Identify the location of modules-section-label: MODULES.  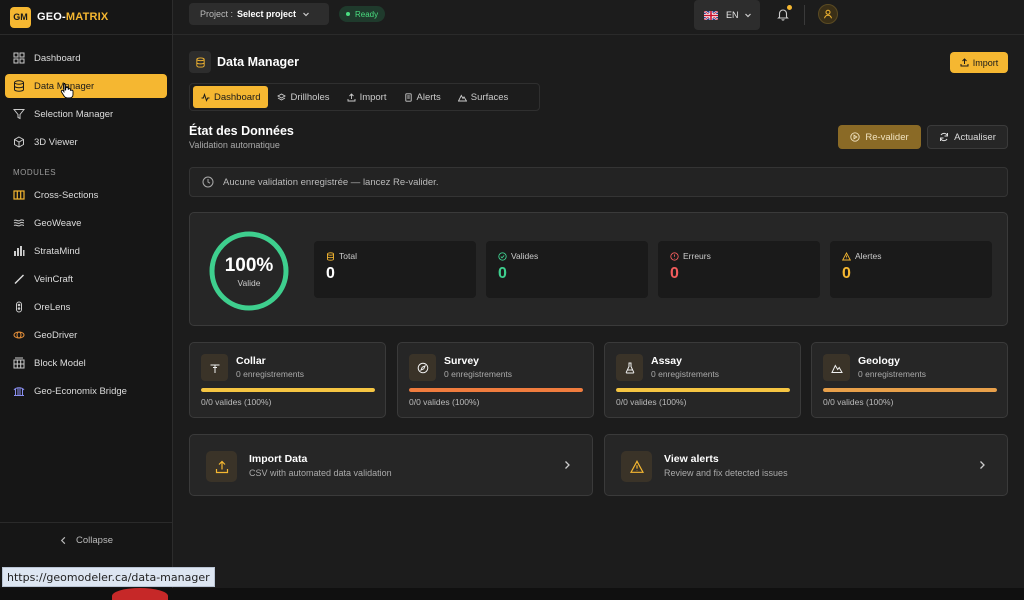
(35, 172).